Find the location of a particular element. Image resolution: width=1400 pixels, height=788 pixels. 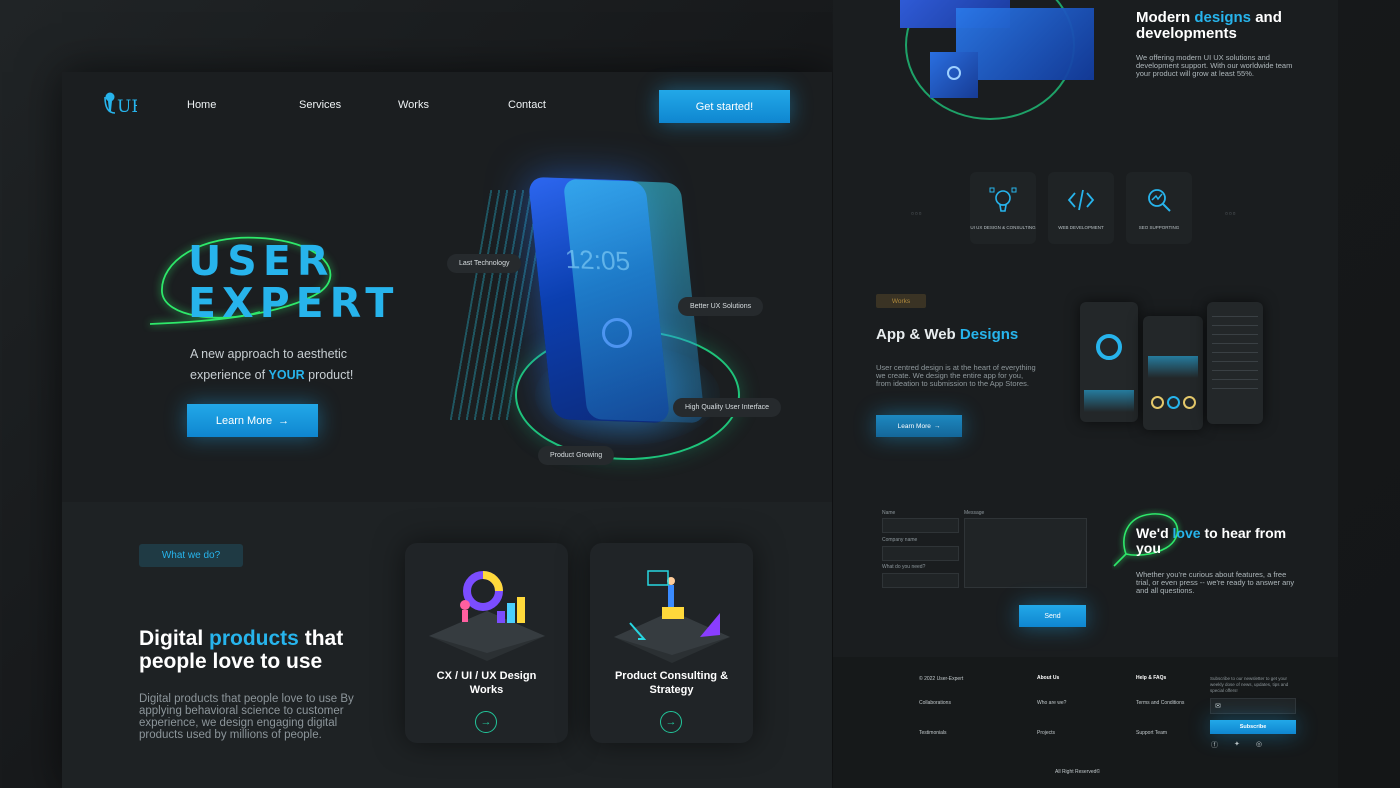

what-we-do-badge: What we do? is located at coordinates (191, 555).